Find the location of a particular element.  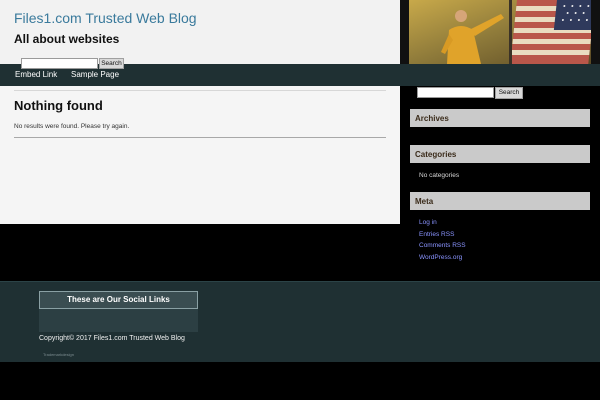

header-photo-graphic is located at coordinates (500, 32).